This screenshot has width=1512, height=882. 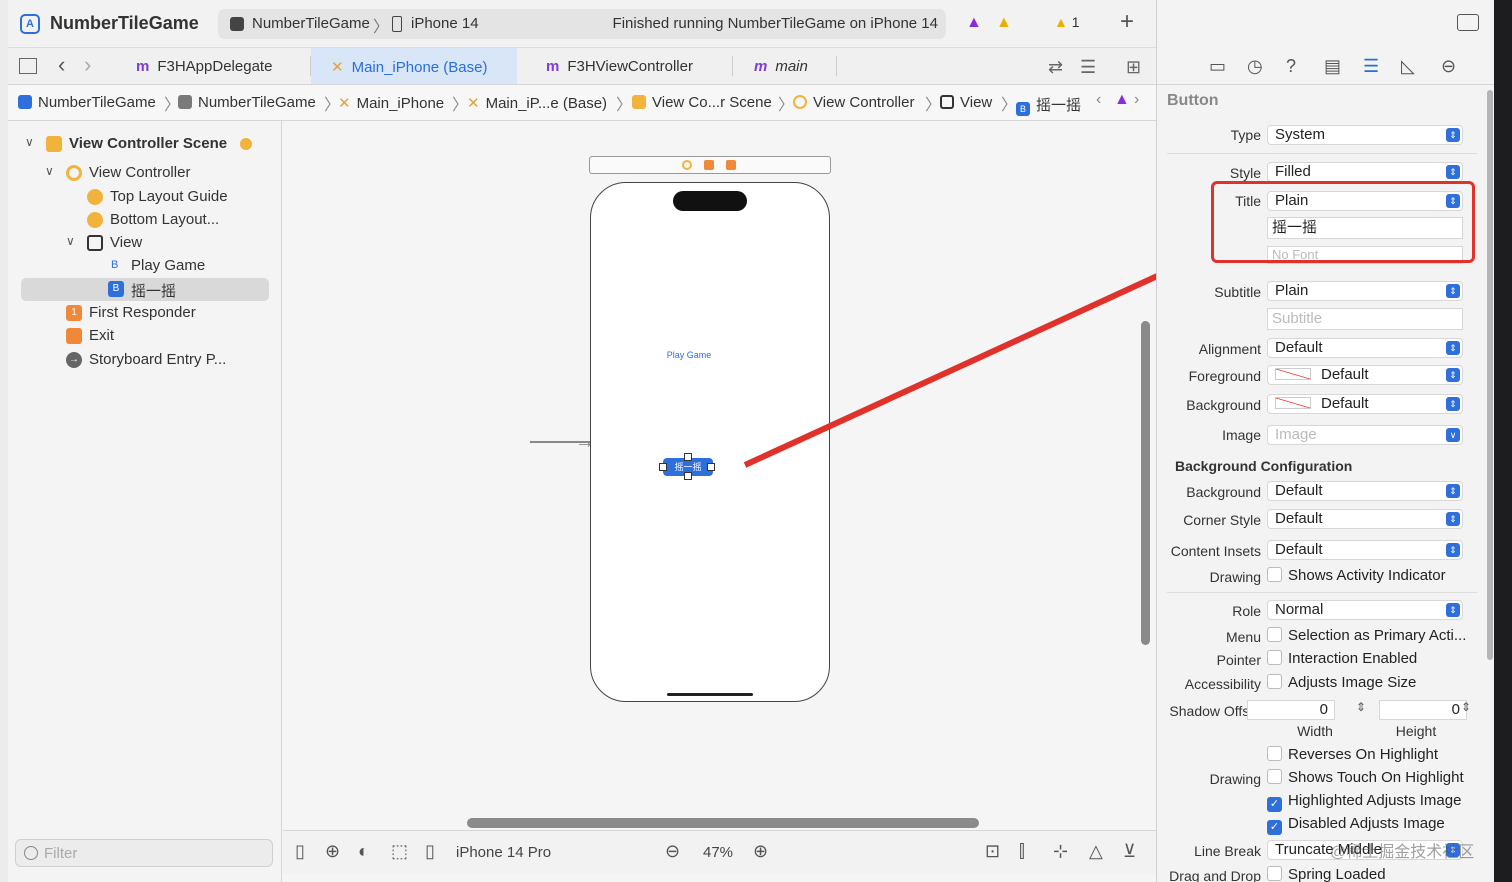 I want to click on color-swatch, so click(x=1293, y=403).